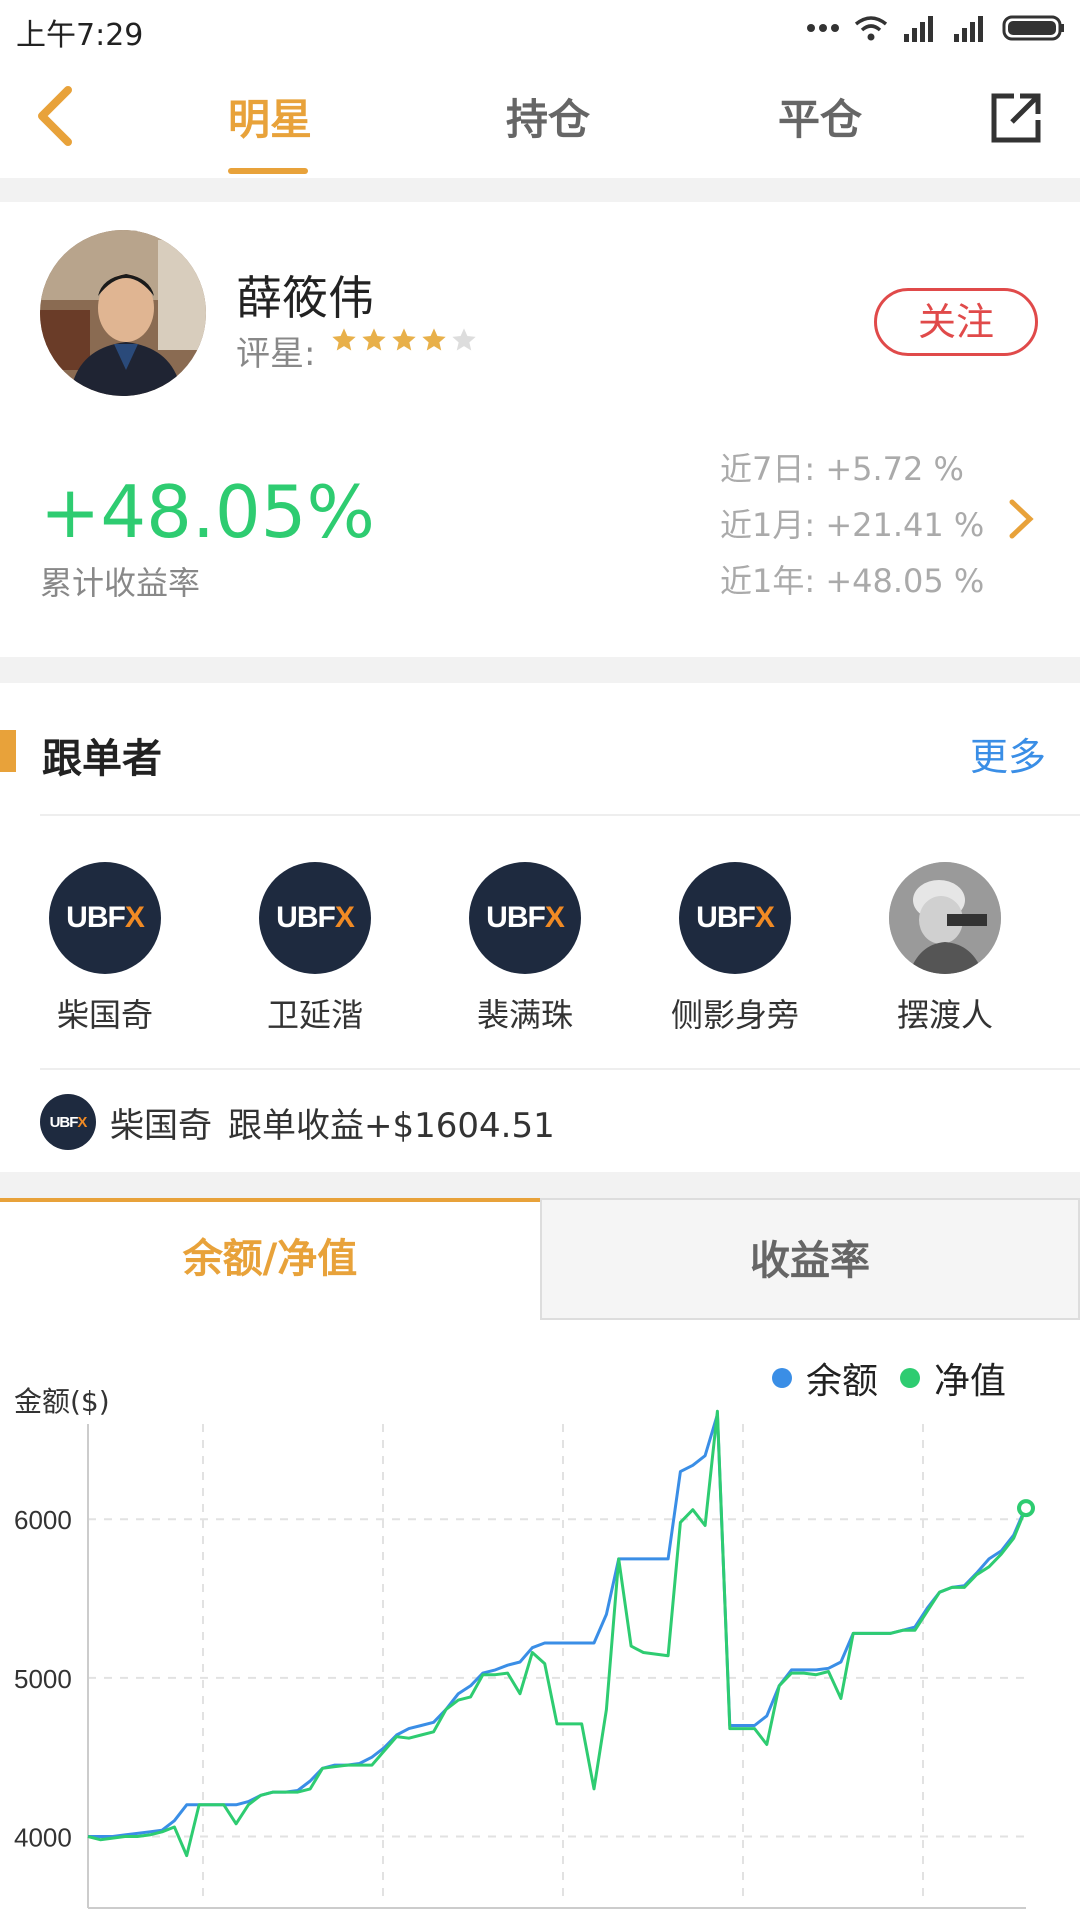 The width and height of the screenshot is (1080, 1920). I want to click on legend-item-balance: 余额, so click(825, 1378).